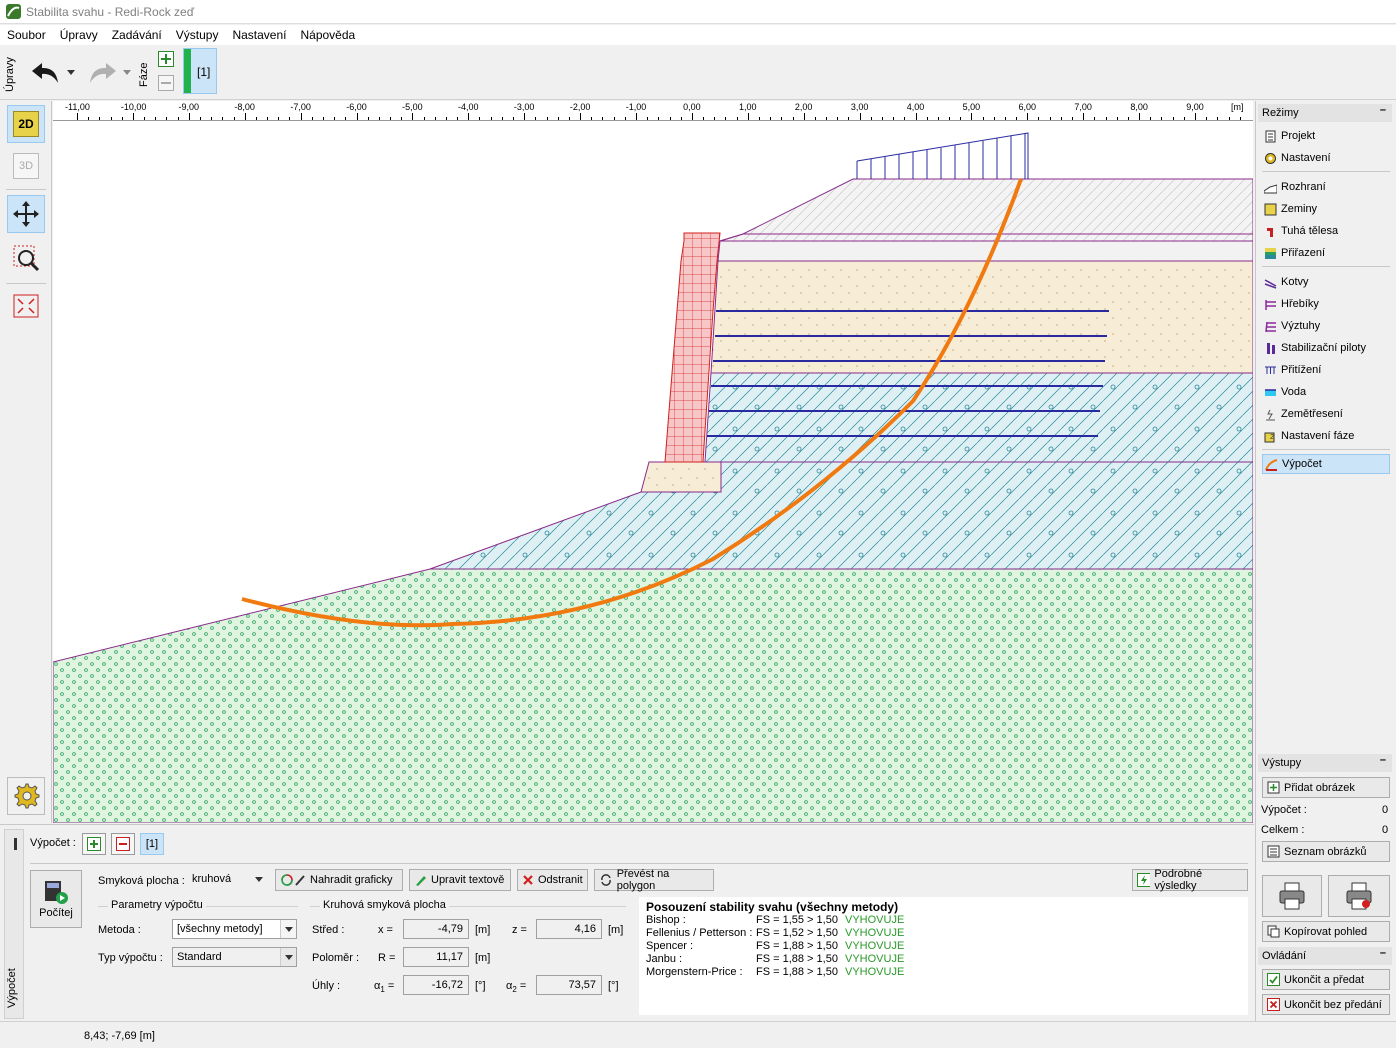 The image size is (1396, 1048). Describe the element at coordinates (1326, 326) in the screenshot. I see `mode-vyztuhy: Výztuhy` at that location.